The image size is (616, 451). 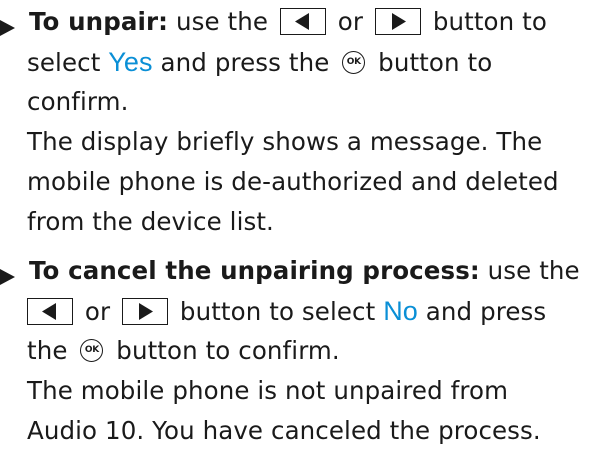 What do you see at coordinates (278, 311) in the screenshot?
I see `text-fragment: button to select` at bounding box center [278, 311].